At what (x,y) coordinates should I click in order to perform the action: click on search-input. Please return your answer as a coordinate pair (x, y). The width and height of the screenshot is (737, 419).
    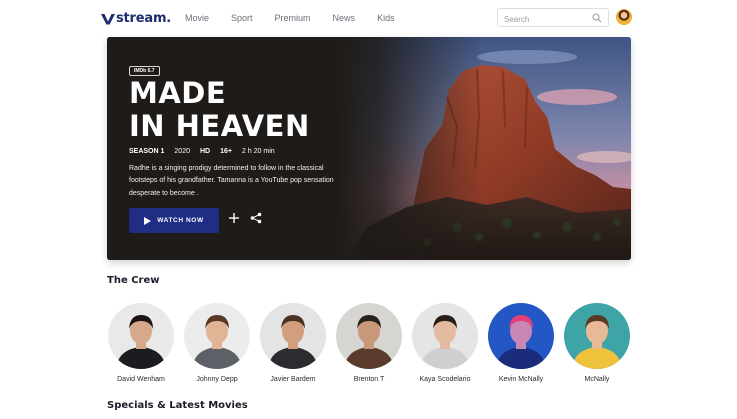
    Looking at the image, I should click on (542, 19).